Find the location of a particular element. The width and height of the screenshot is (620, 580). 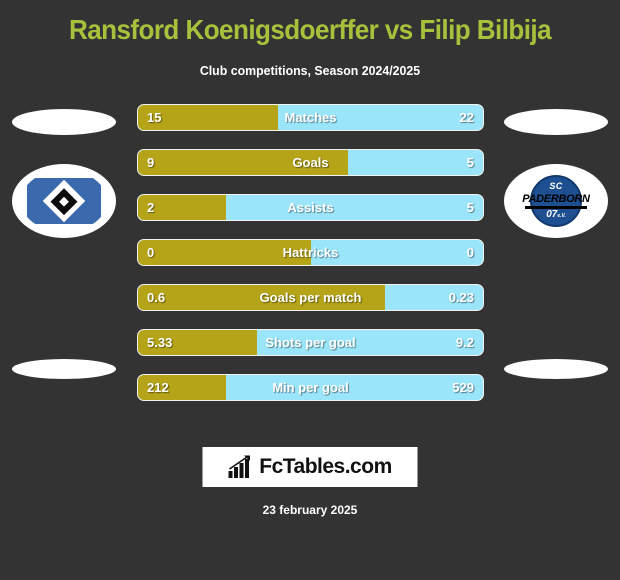

stat-label: Goals per match is located at coordinates (310, 297).